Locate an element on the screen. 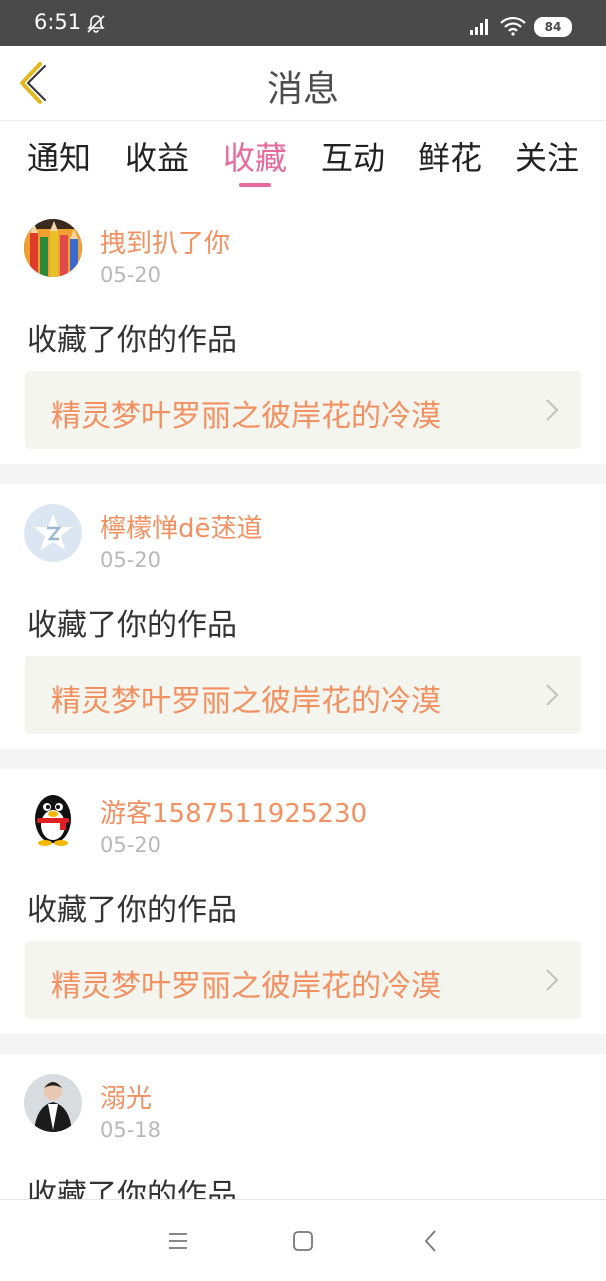 The image size is (606, 1281). notifications-off-icon is located at coordinates (96, 24).